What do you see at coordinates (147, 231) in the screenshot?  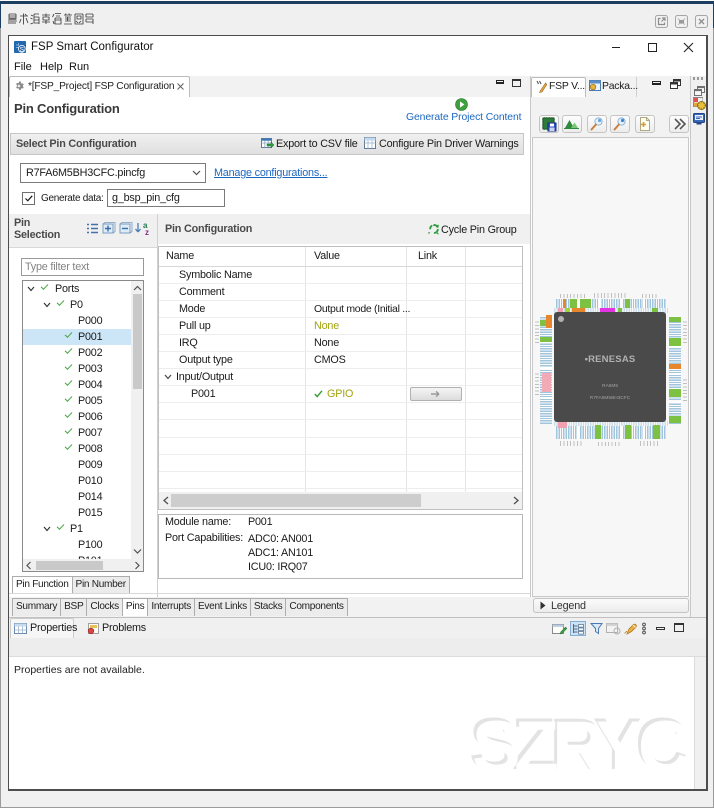 I see `svg-text: z` at bounding box center [147, 231].